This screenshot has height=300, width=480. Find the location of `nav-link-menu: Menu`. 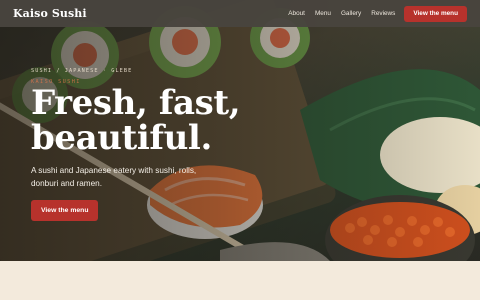

nav-link-menu: Menu is located at coordinates (323, 13).